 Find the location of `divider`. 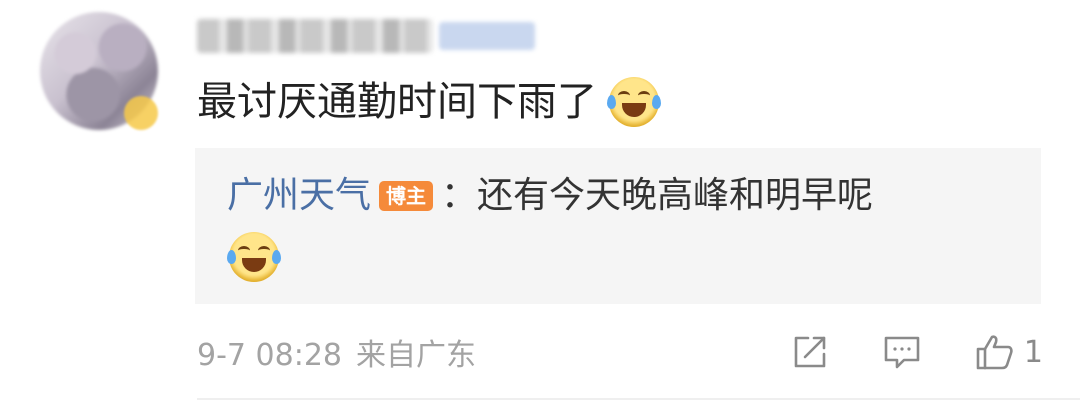

divider is located at coordinates (638, 399).